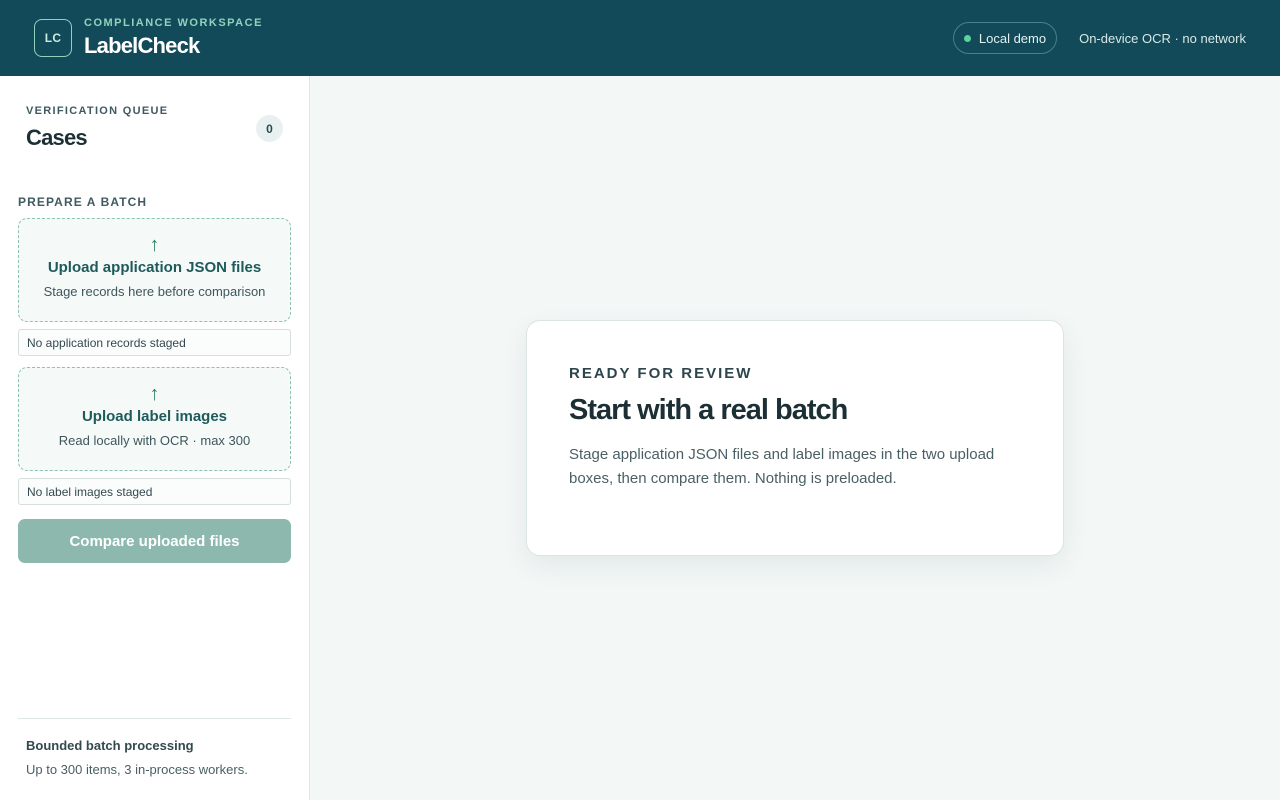 The width and height of the screenshot is (1280, 800). What do you see at coordinates (97, 111) in the screenshot?
I see `queue-eyebrow: VERIFICATION QUEUE` at bounding box center [97, 111].